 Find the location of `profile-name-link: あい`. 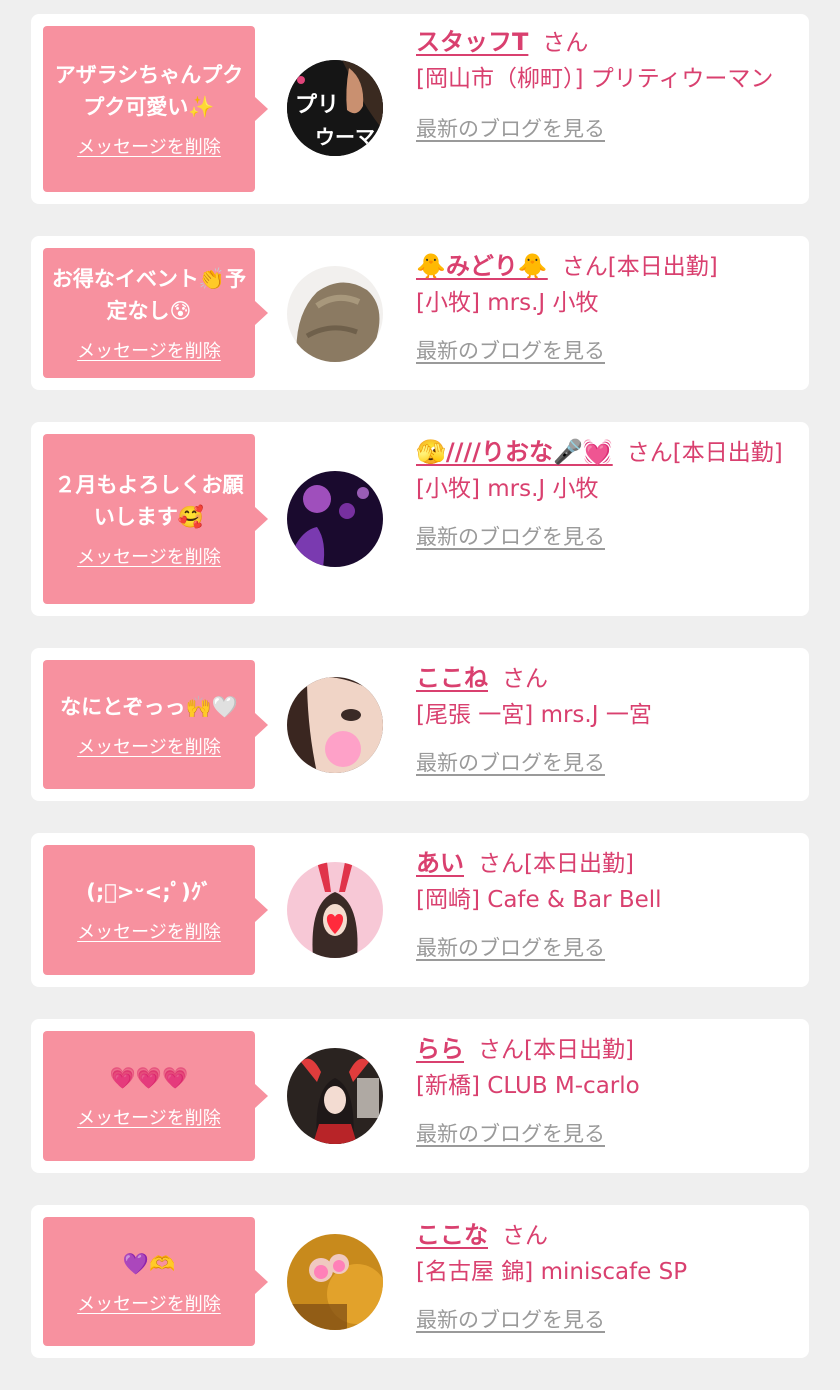

profile-name-link: あい is located at coordinates (440, 863).